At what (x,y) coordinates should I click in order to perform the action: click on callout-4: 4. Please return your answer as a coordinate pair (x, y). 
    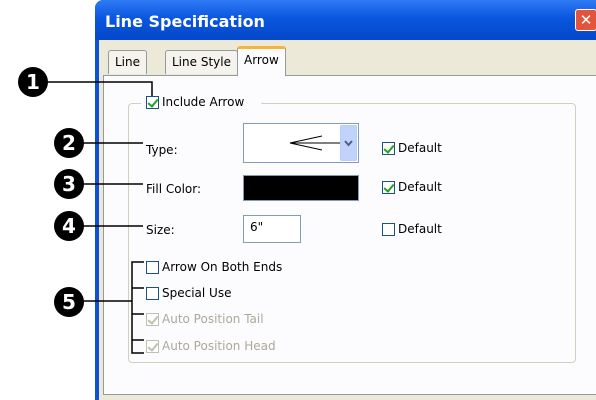
    Looking at the image, I should click on (69, 226).